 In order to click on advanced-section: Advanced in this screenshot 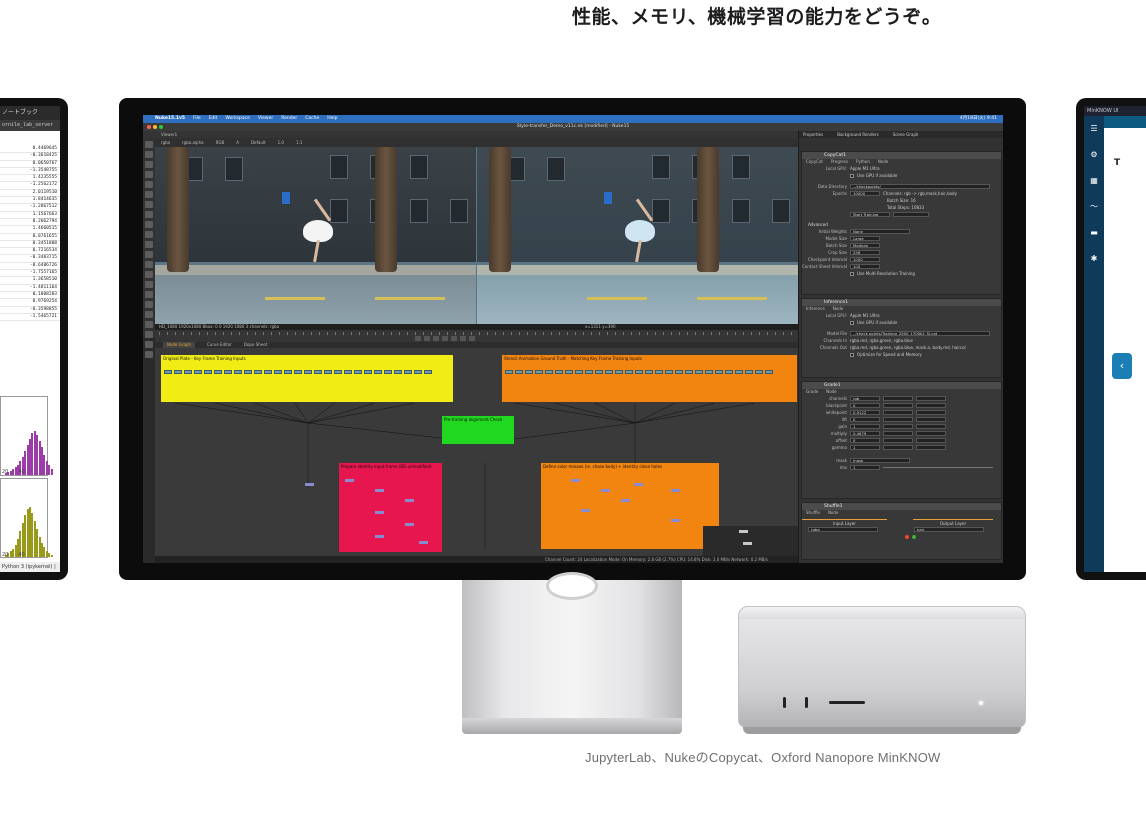, I will do `click(815, 224)`.